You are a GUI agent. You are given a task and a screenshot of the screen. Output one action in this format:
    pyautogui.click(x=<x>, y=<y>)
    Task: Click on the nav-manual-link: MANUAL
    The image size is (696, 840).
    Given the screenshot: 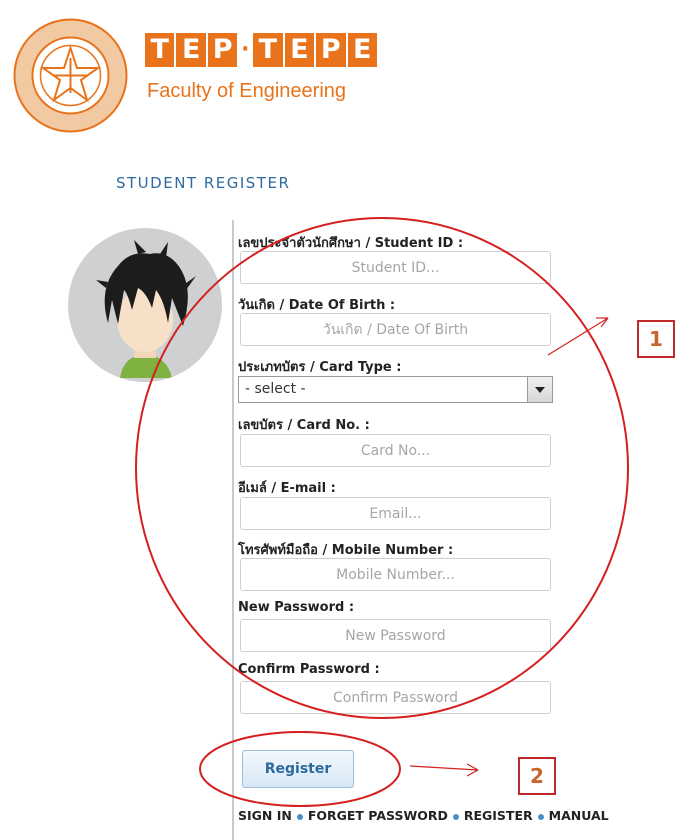 What is the action you would take?
    pyautogui.click(x=579, y=815)
    